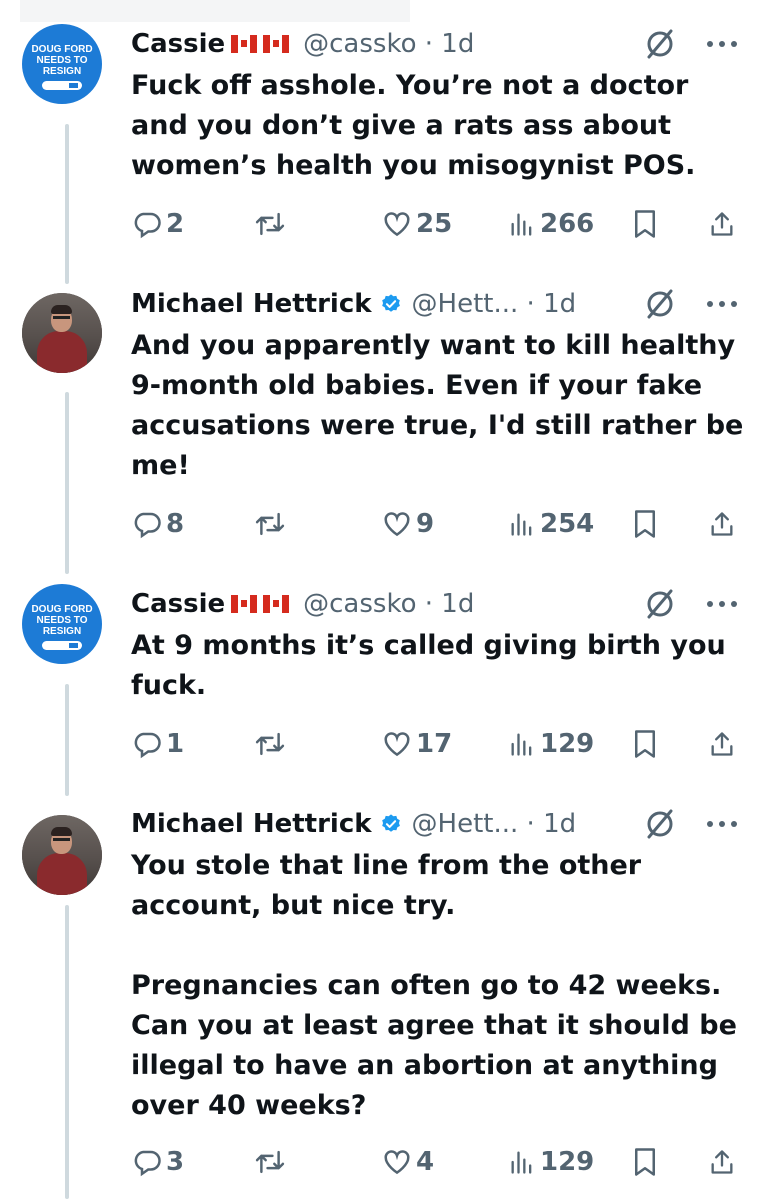 This screenshot has width=763, height=1199. I want to click on like-count: 25, so click(434, 224).